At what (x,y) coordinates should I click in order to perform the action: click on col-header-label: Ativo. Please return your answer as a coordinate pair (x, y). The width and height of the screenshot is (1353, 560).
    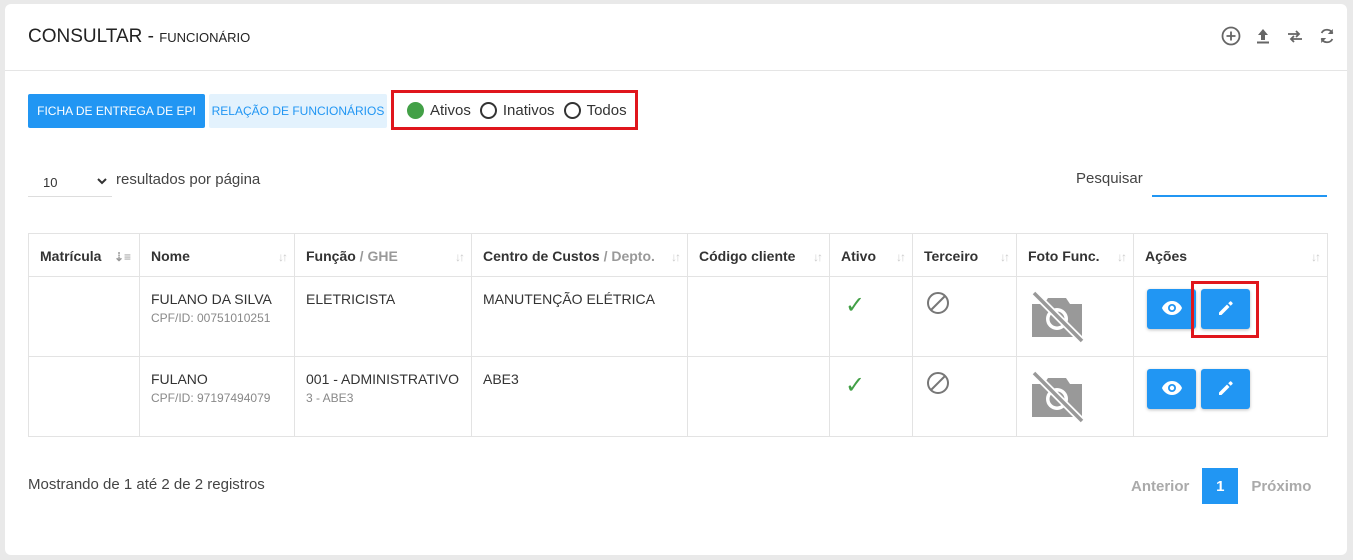
    Looking at the image, I should click on (858, 256).